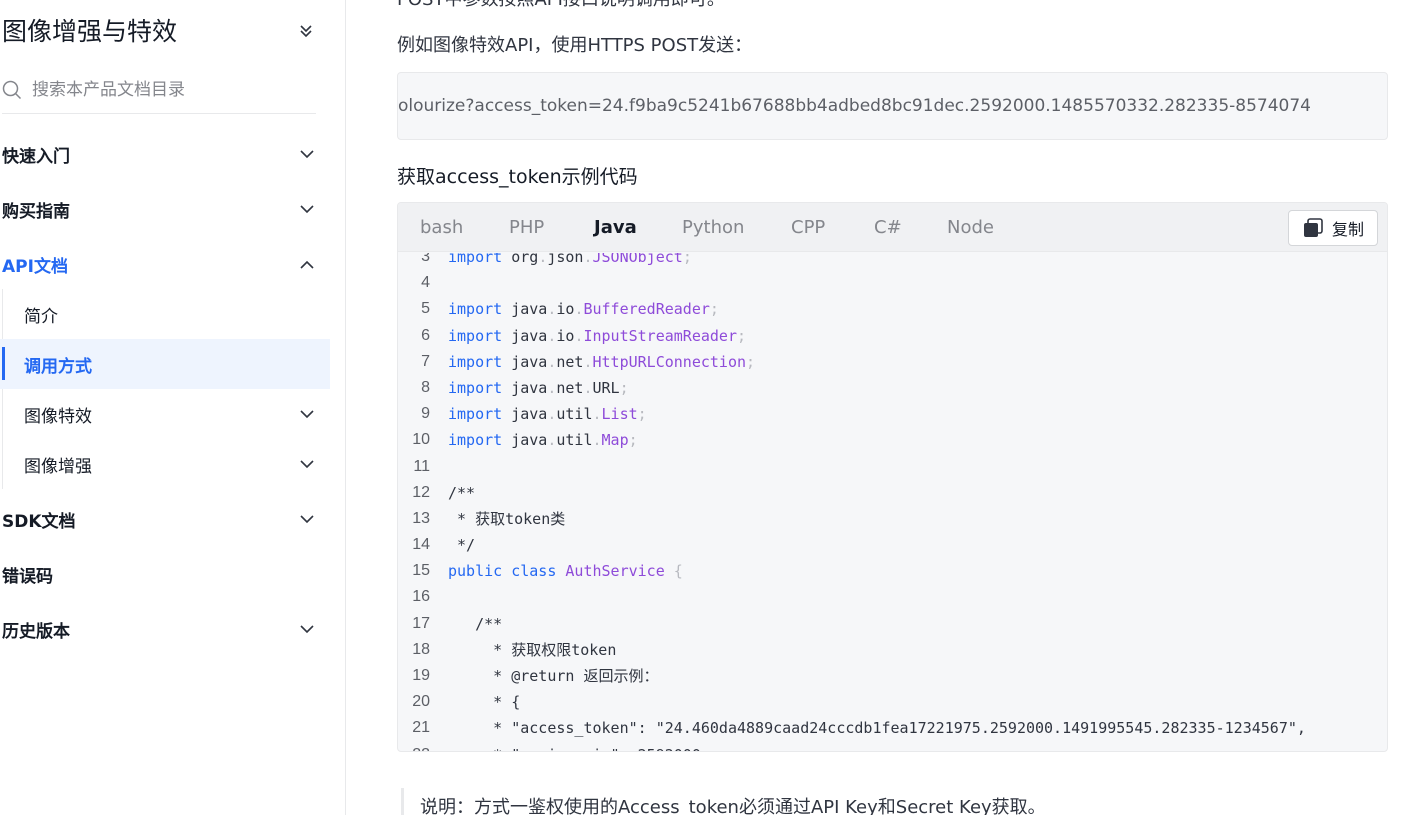 This screenshot has width=1401, height=815. I want to click on nav-quick-start: 快速入门, so click(165, 154).